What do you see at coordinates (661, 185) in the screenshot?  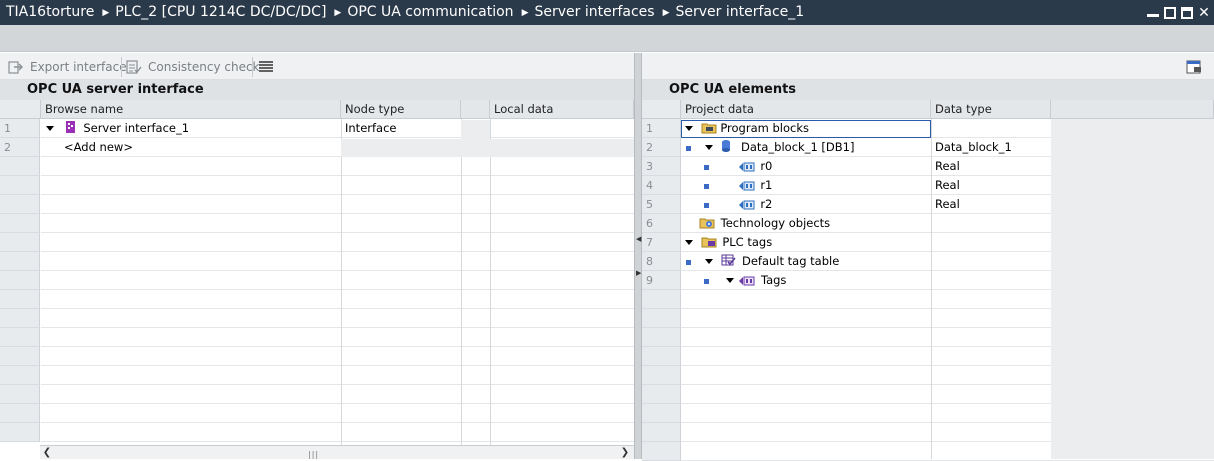 I see `row-number-cell: 4` at bounding box center [661, 185].